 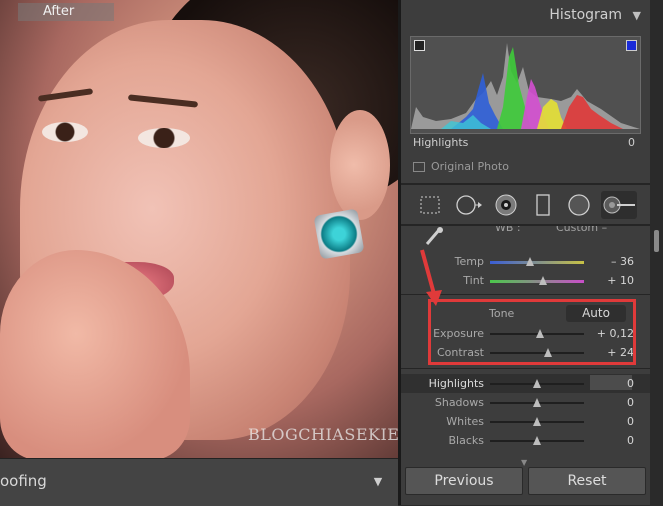 I want to click on wb-preset-dropdown: Custom –, so click(x=581, y=230).